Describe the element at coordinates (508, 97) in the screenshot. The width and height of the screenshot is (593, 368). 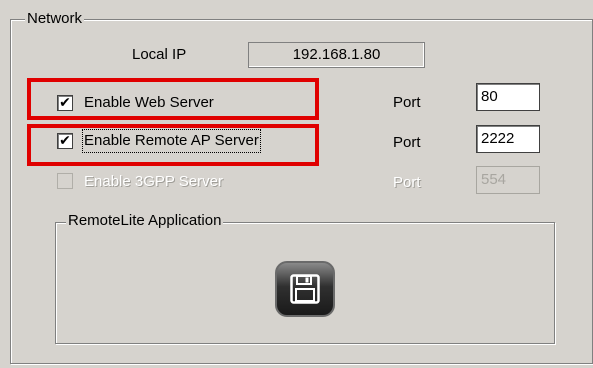
I see `web-server-port-input: 80` at that location.